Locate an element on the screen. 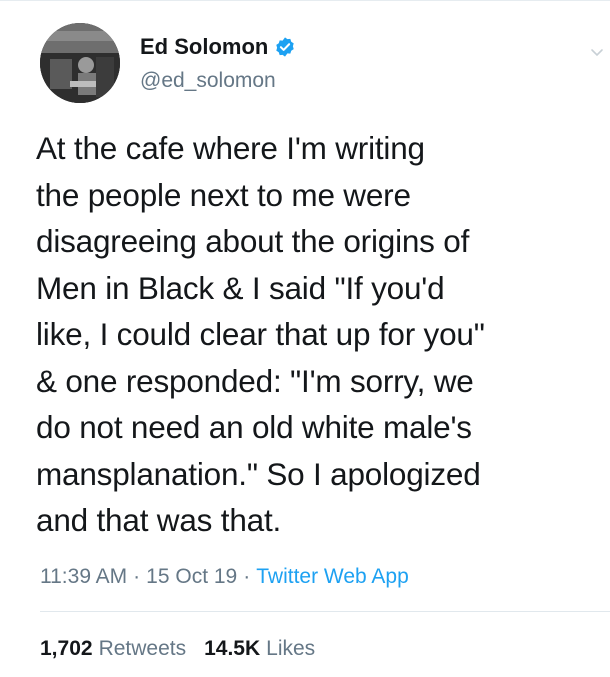 This screenshot has width=610, height=677. tweet-author: Ed Solomon @ed_solomon is located at coordinates (218, 63).